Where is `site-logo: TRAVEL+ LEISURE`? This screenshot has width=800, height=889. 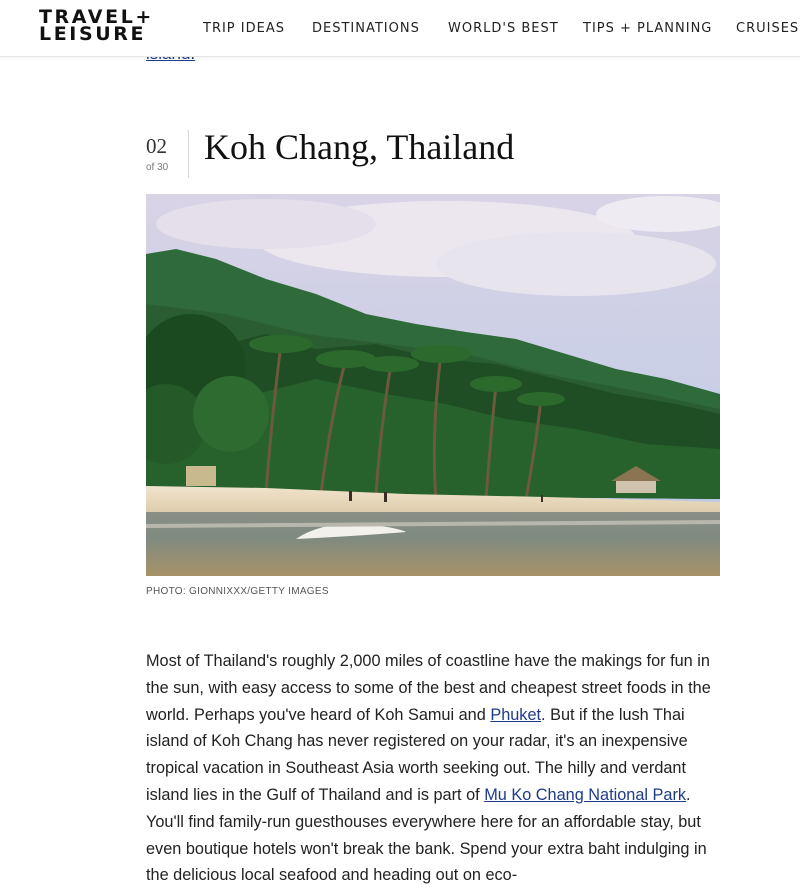 site-logo: TRAVEL+ LEISURE is located at coordinates (107, 26).